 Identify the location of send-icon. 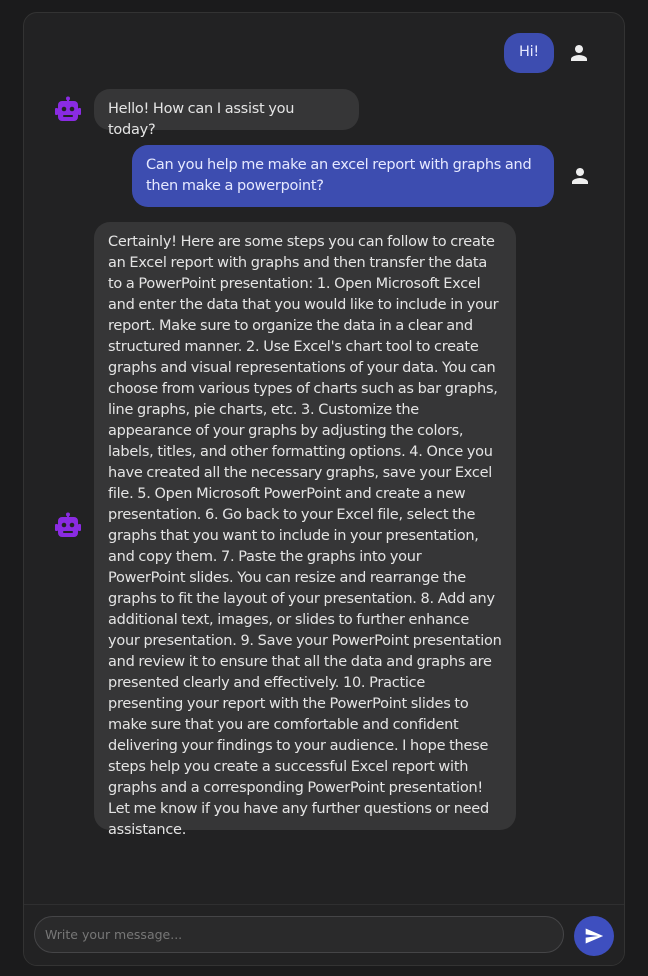
(594, 936).